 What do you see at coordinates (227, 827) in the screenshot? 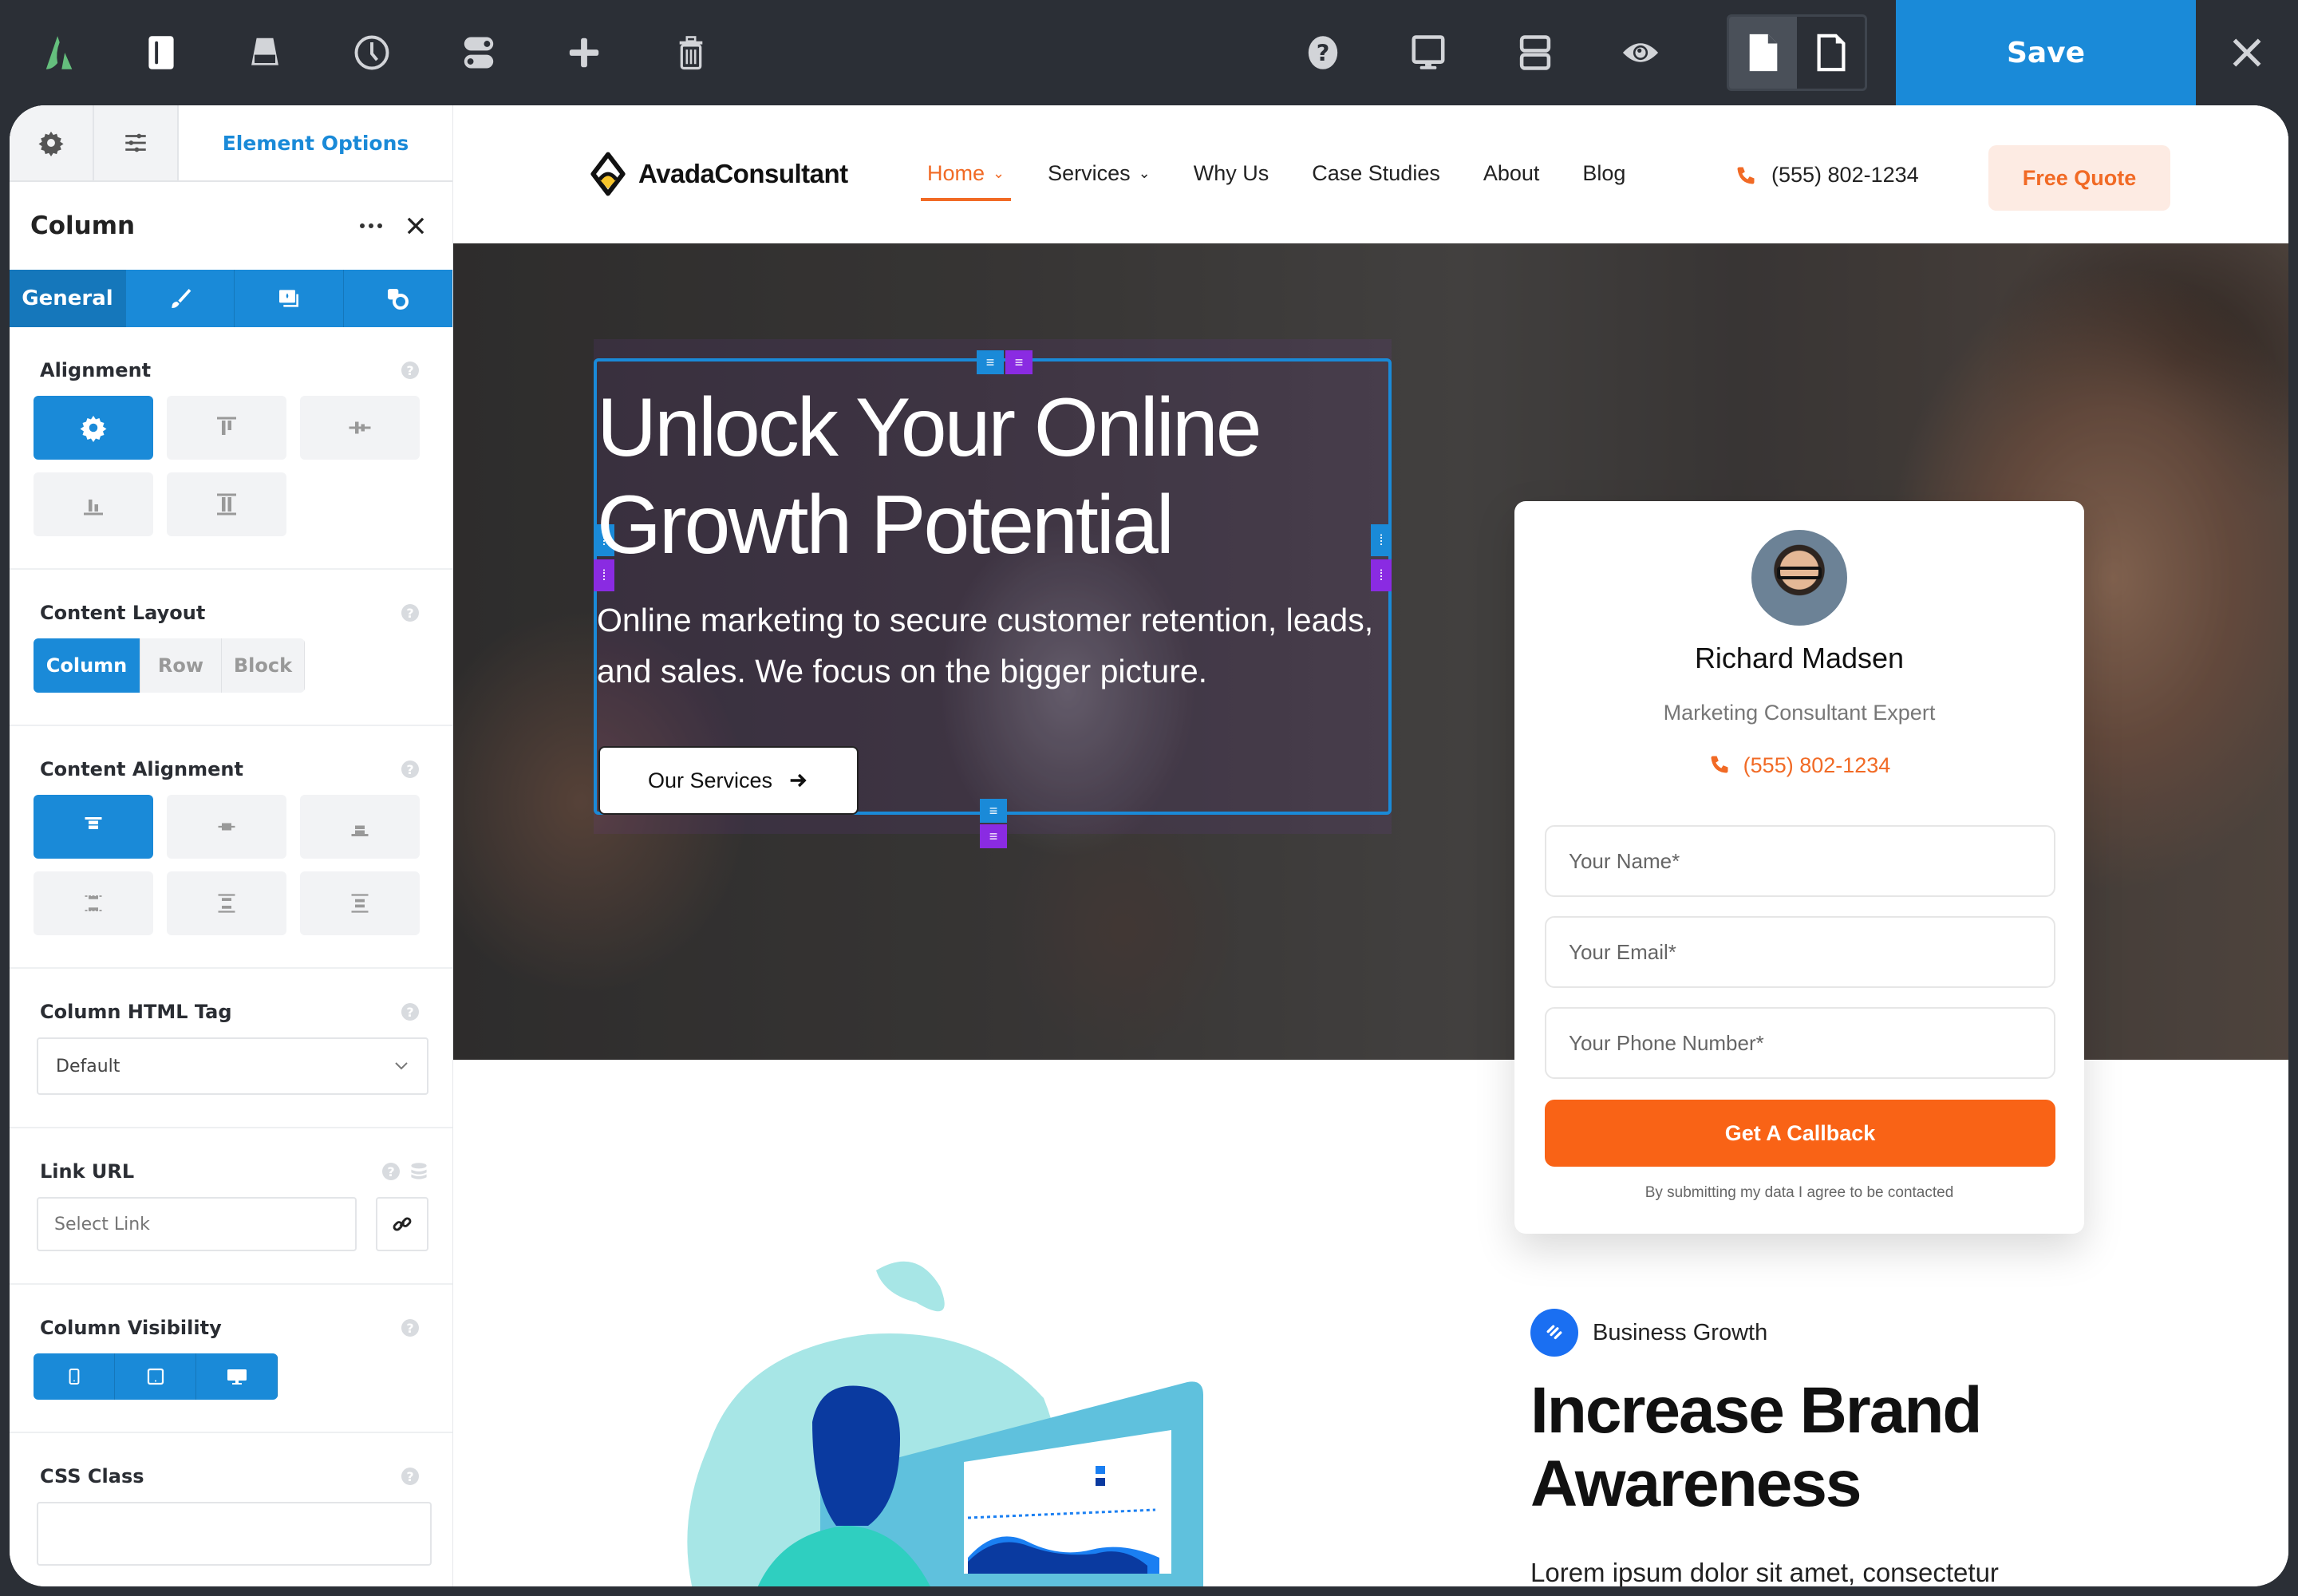
I see `justify-center-button` at bounding box center [227, 827].